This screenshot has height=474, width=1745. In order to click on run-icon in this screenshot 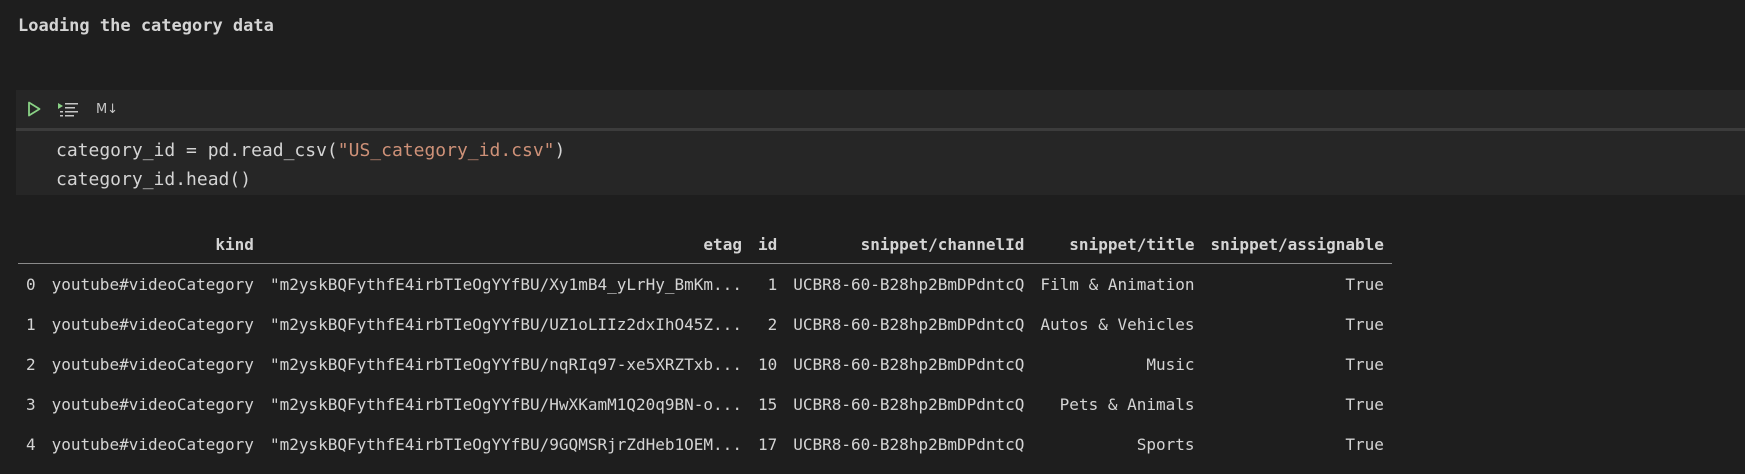, I will do `click(34, 109)`.